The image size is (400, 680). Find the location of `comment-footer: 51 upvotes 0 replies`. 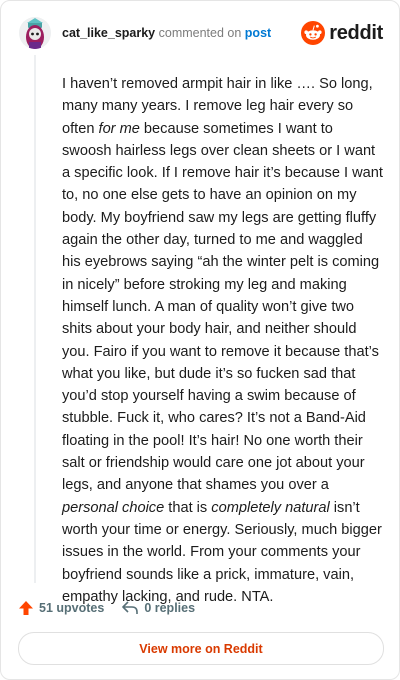

comment-footer: 51 upvotes 0 replies is located at coordinates (116, 608).